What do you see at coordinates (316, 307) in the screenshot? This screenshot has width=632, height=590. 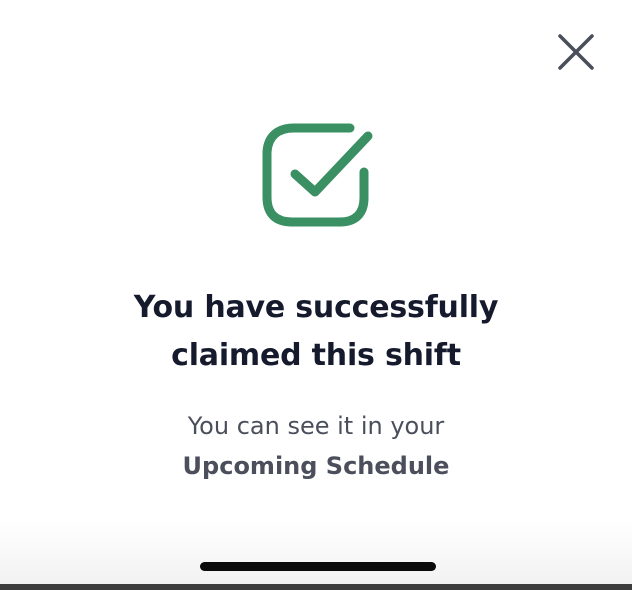 I see `success-title-line1: You have successfully` at bounding box center [316, 307].